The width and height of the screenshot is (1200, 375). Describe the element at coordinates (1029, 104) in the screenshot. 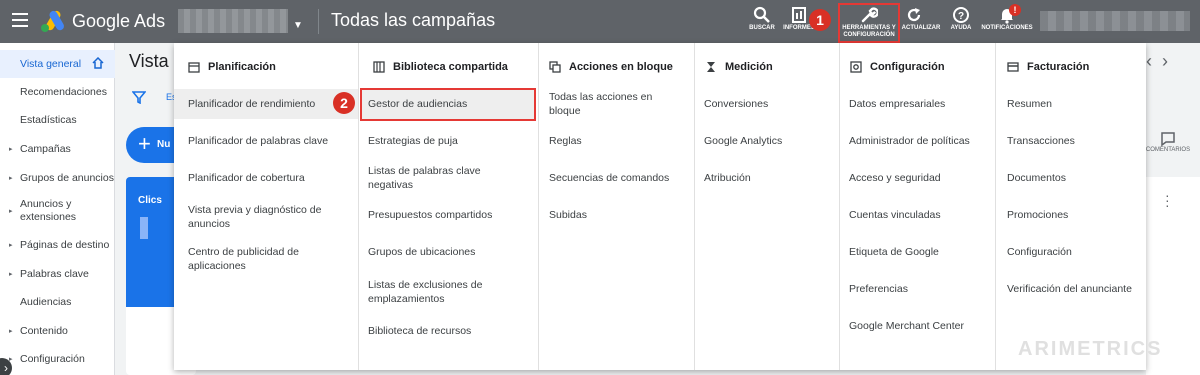

I see `menu-item-summary: Resumen` at that location.